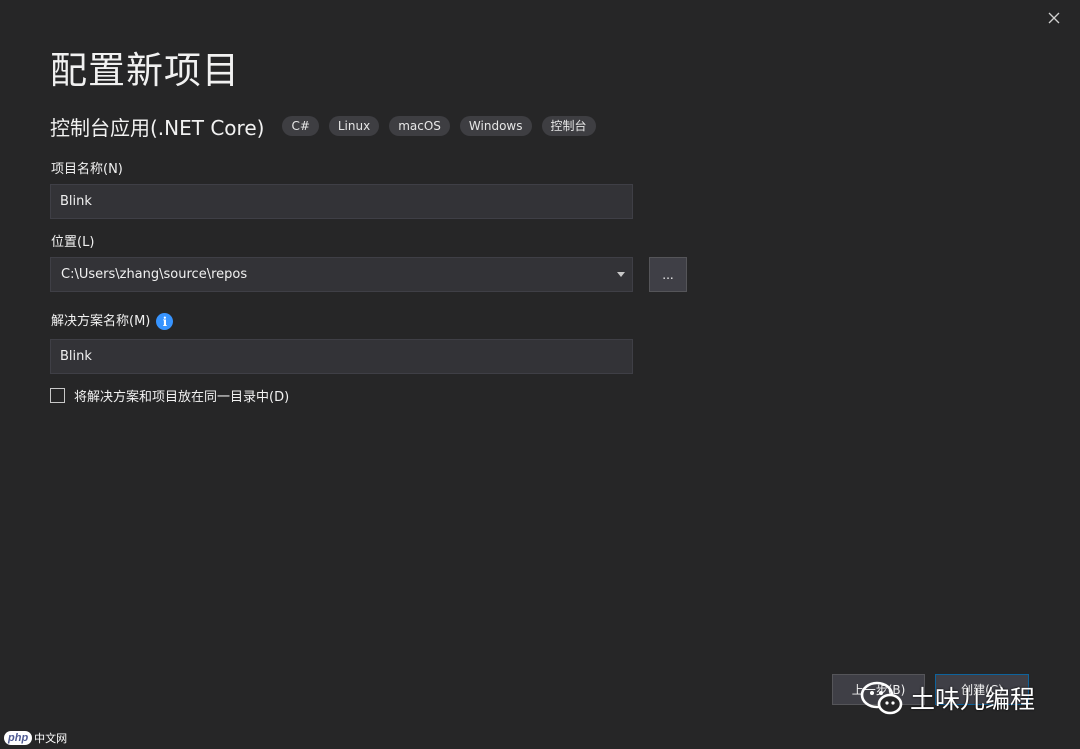 This screenshot has width=1080, height=749. I want to click on location-label: 位置(L), so click(73, 242).